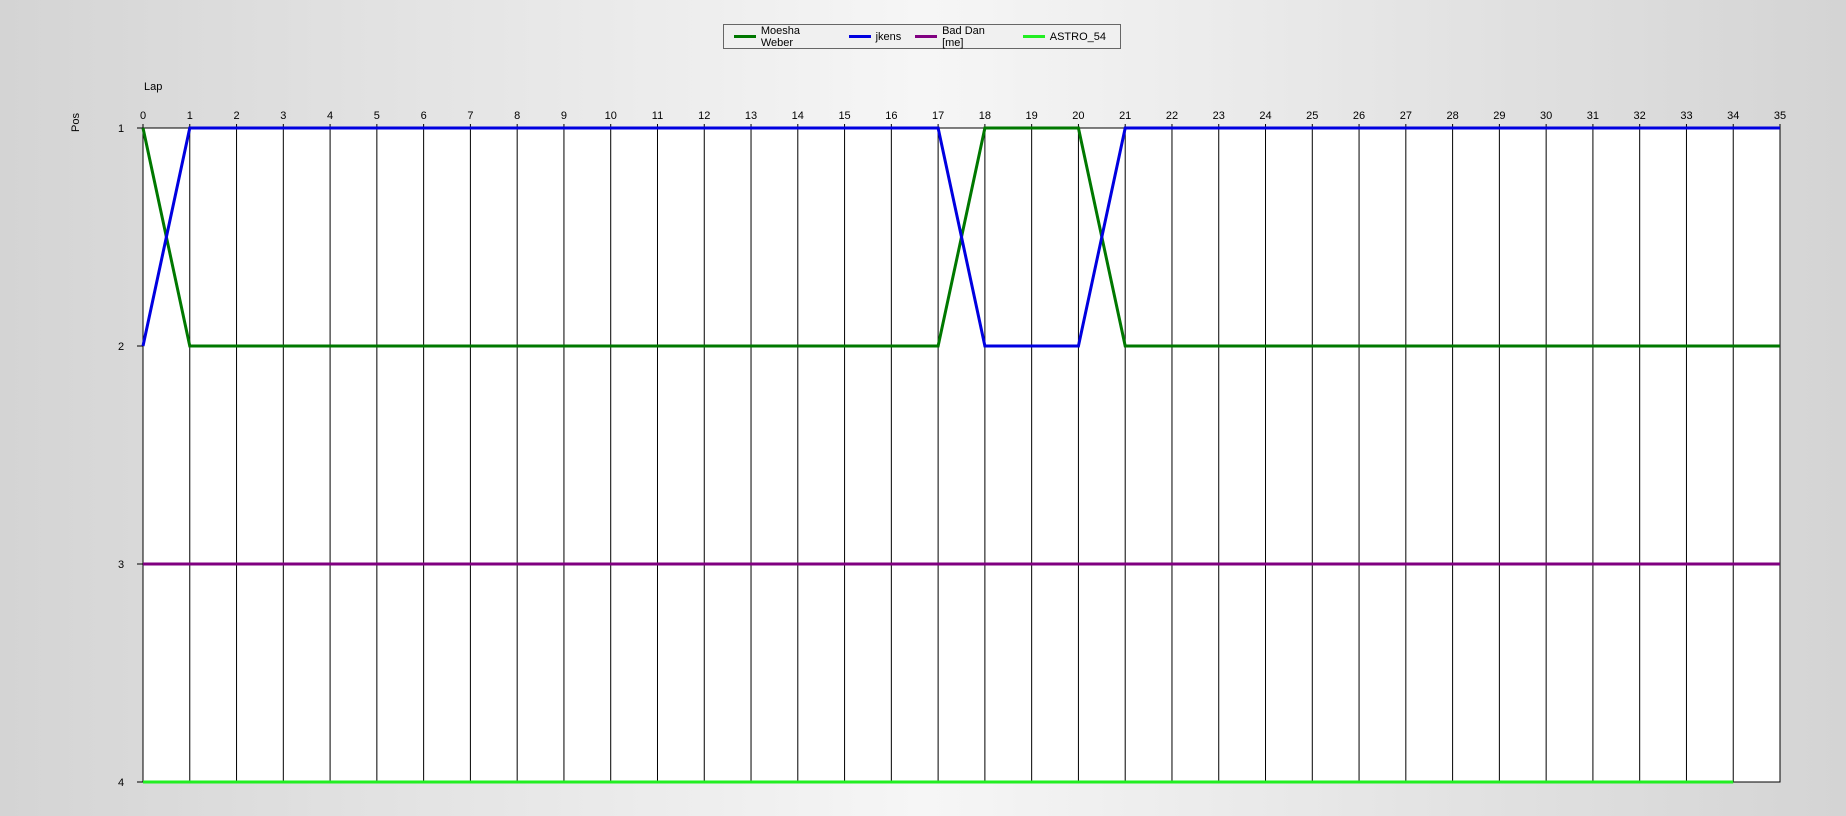 This screenshot has width=1846, height=816. What do you see at coordinates (121, 129) in the screenshot?
I see `y-tick-label: 1` at bounding box center [121, 129].